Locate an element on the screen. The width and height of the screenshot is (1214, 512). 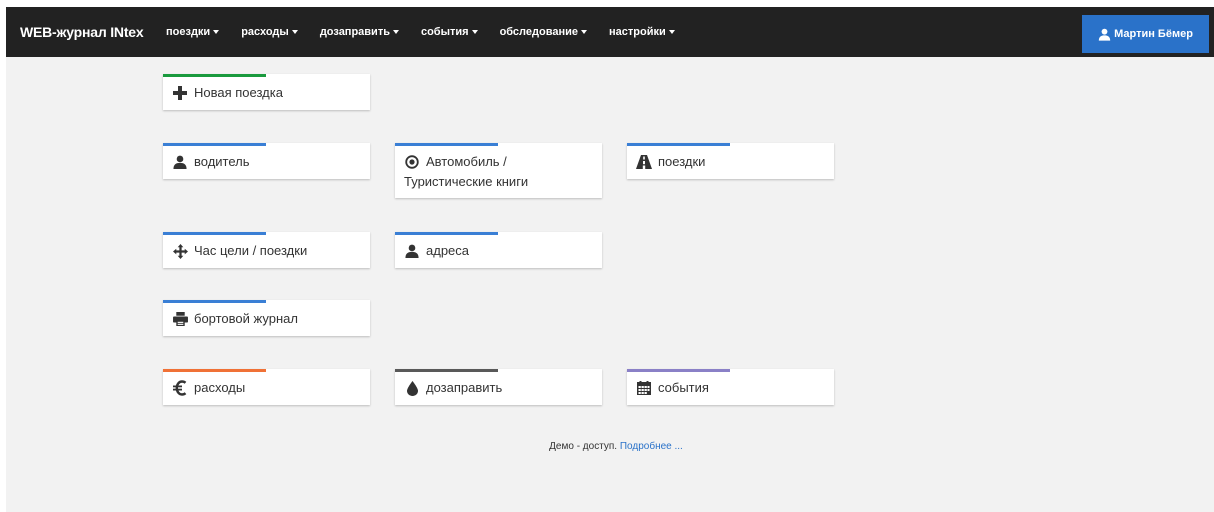
tile-events-label: события is located at coordinates (683, 387).